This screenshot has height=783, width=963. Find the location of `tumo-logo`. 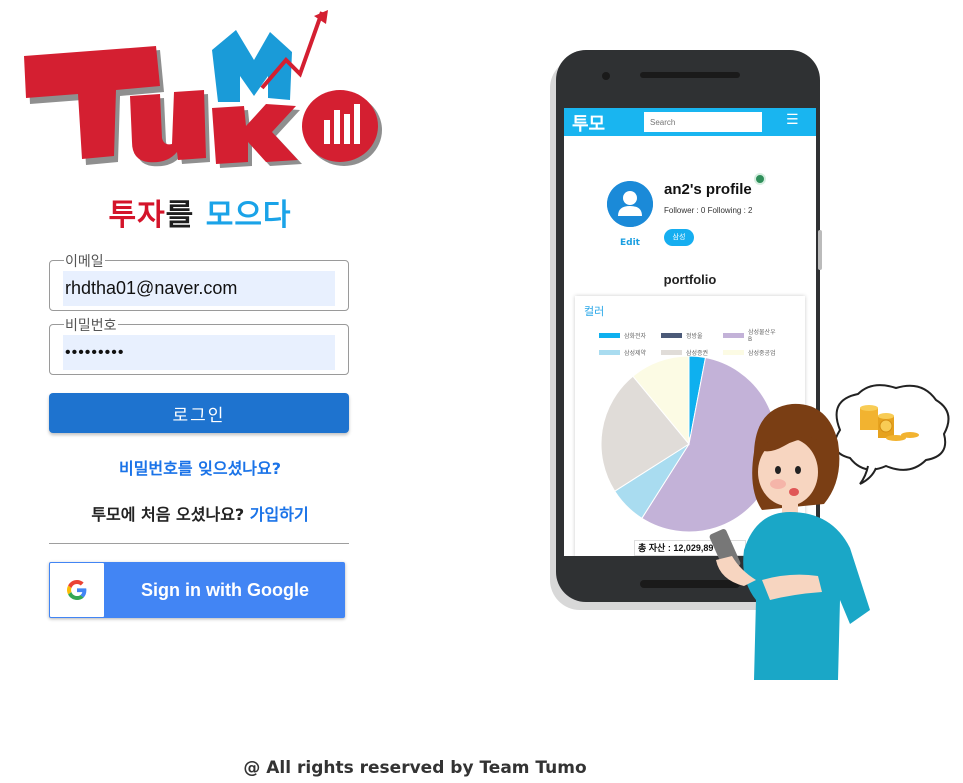

tumo-logo is located at coordinates (203, 89).